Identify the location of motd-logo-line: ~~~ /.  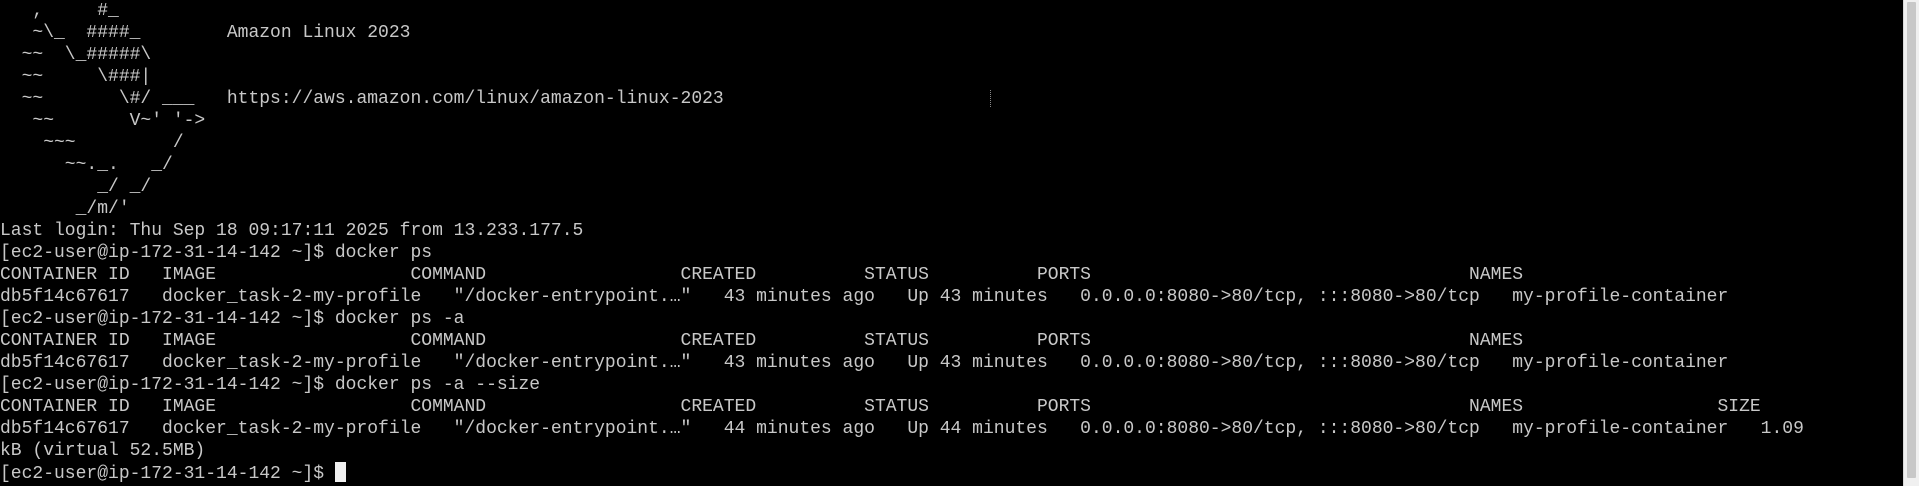
(92, 143).